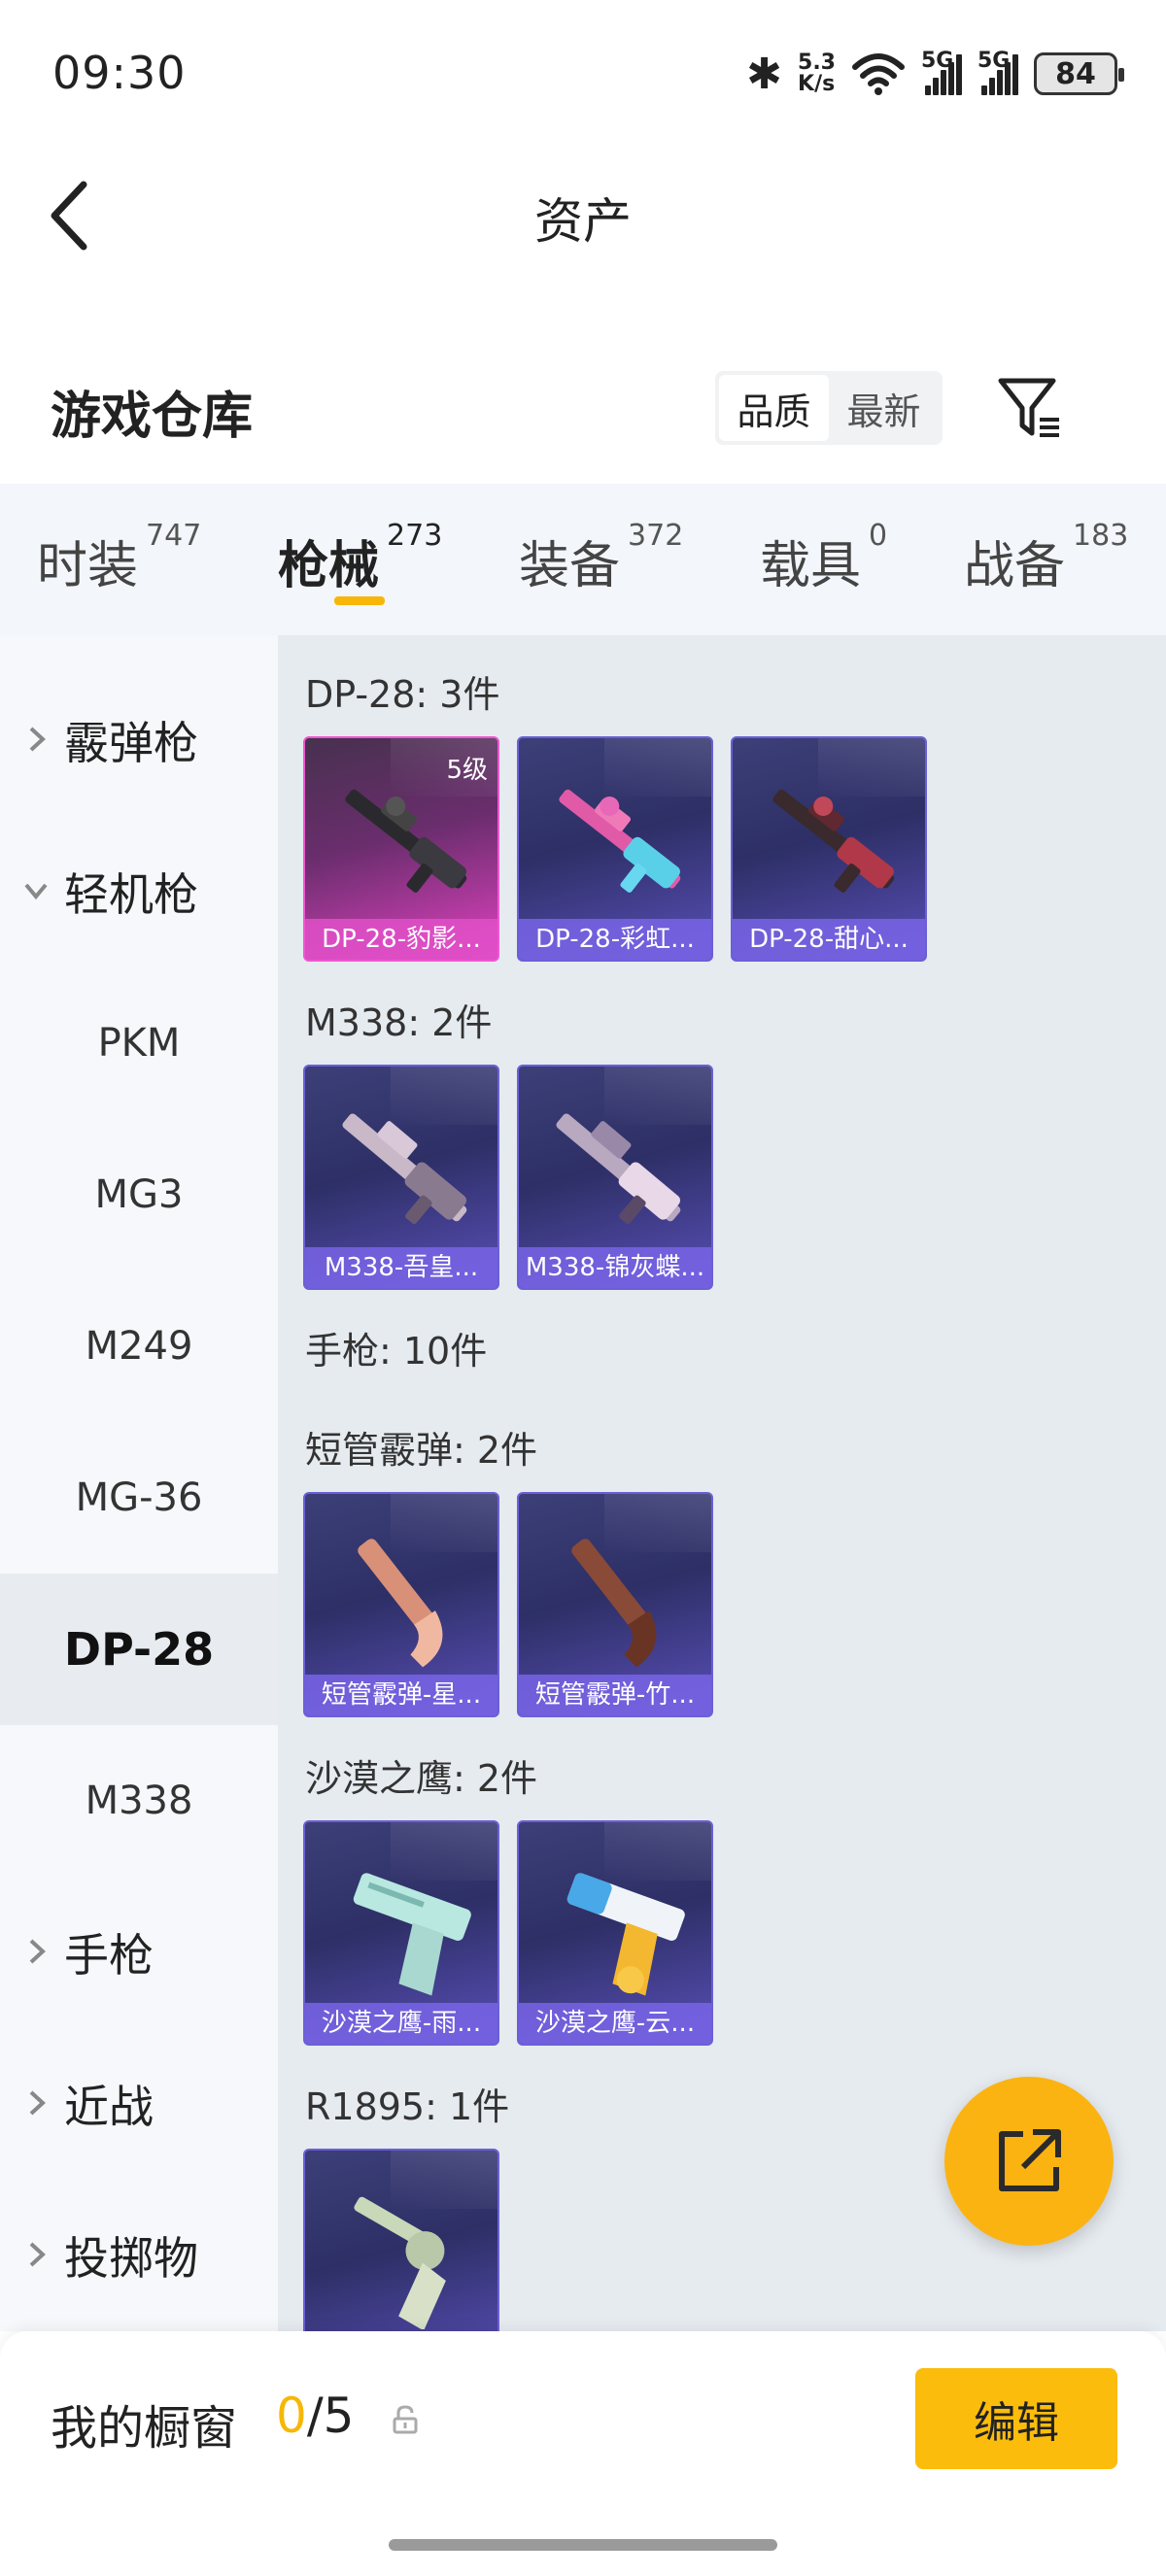  What do you see at coordinates (415, 536) in the screenshot?
I see `tab-count: 273` at bounding box center [415, 536].